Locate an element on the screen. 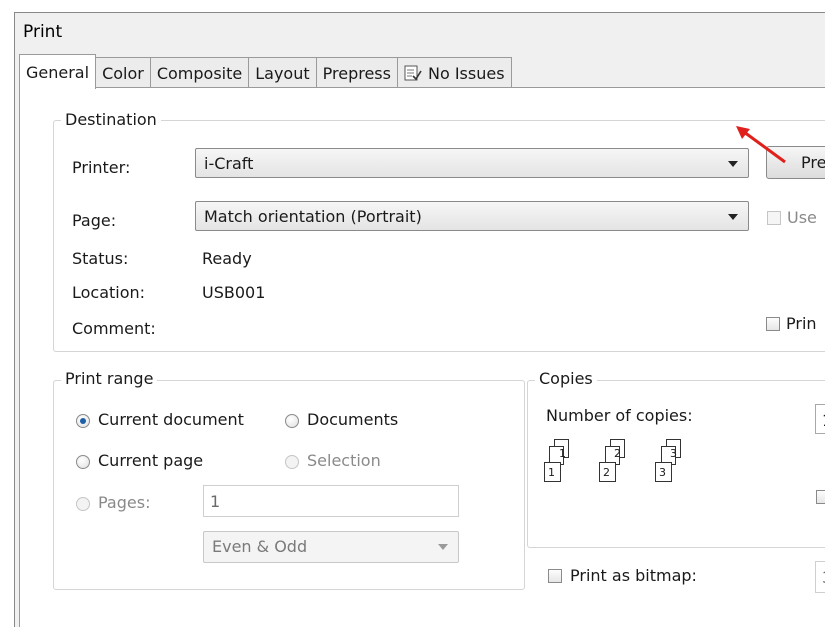 This screenshot has width=825, height=627. collate-checkbox is located at coordinates (820, 497).